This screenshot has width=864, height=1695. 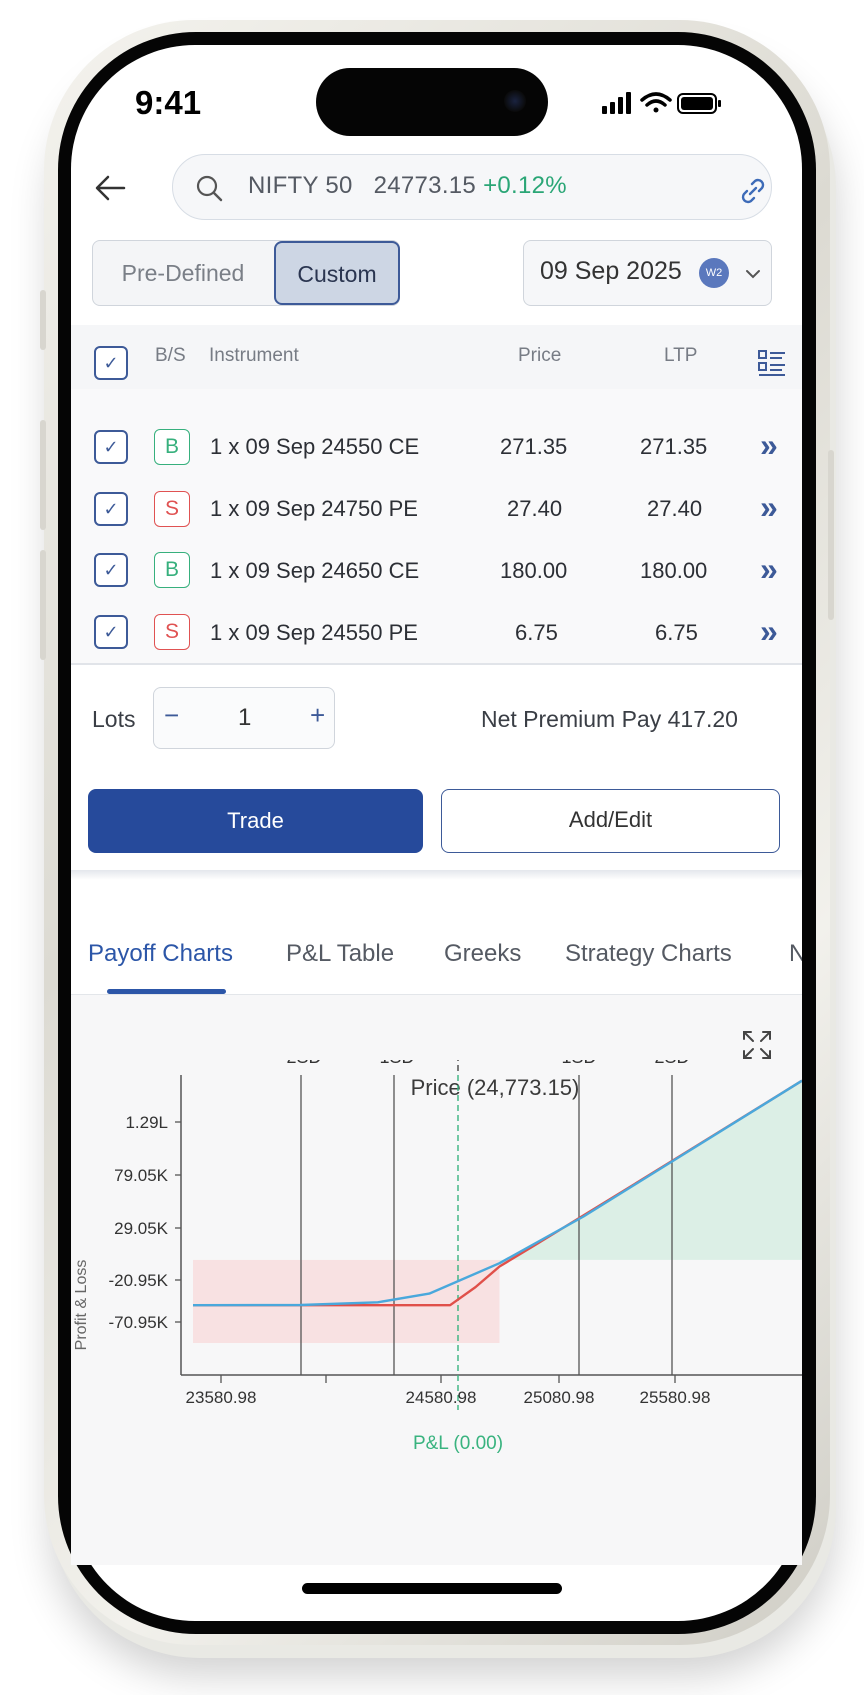 What do you see at coordinates (671, 1063) in the screenshot?
I see `sd-label: 2SD` at bounding box center [671, 1063].